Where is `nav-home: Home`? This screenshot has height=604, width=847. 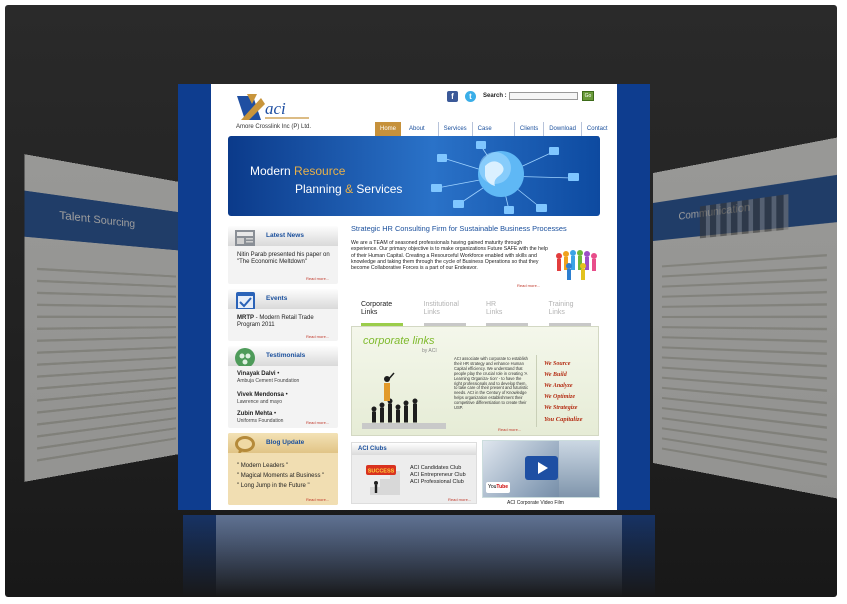 nav-home: Home is located at coordinates (388, 129).